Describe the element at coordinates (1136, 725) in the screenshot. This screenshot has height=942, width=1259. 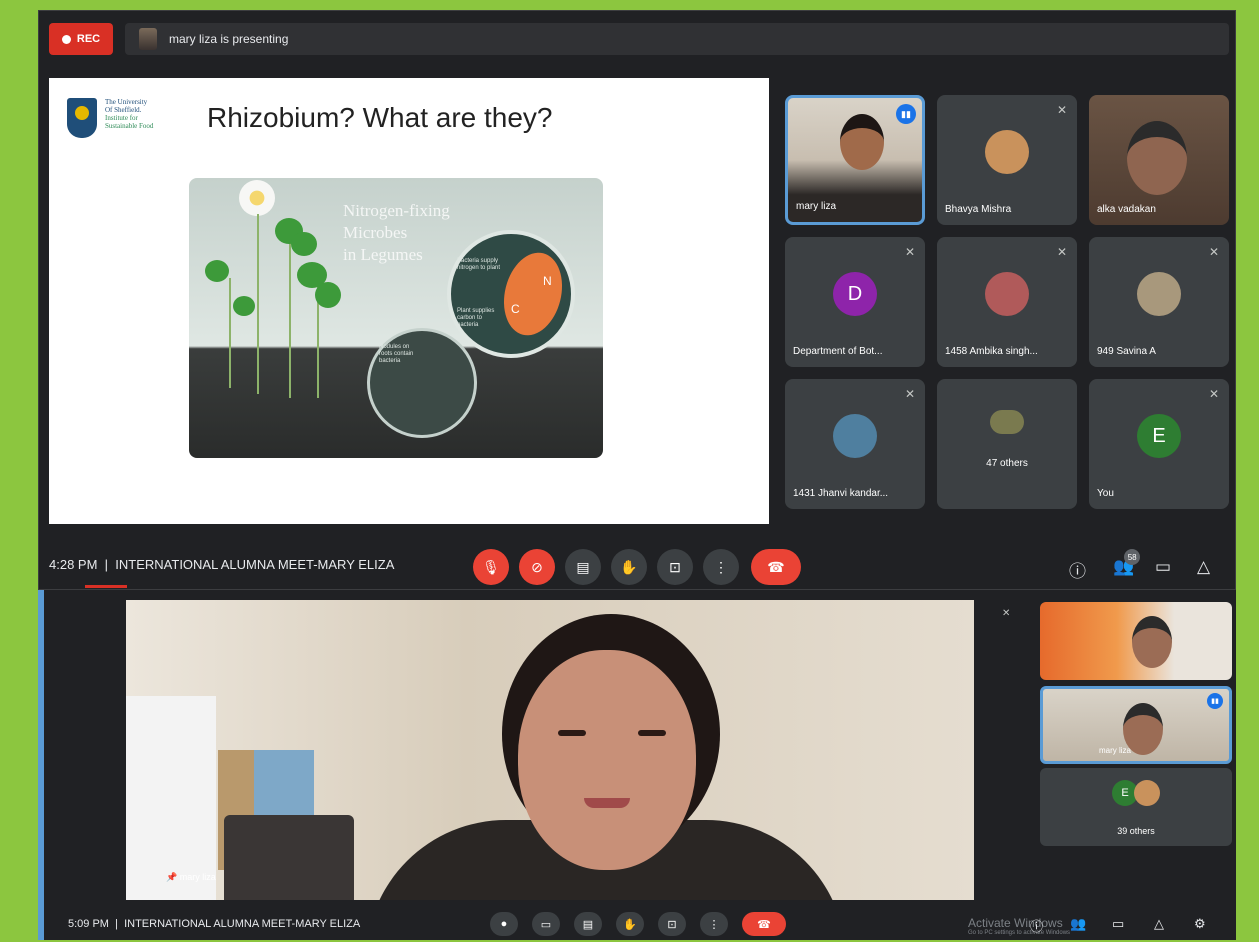
I see `participant-tile: mary liza ▮▮` at that location.